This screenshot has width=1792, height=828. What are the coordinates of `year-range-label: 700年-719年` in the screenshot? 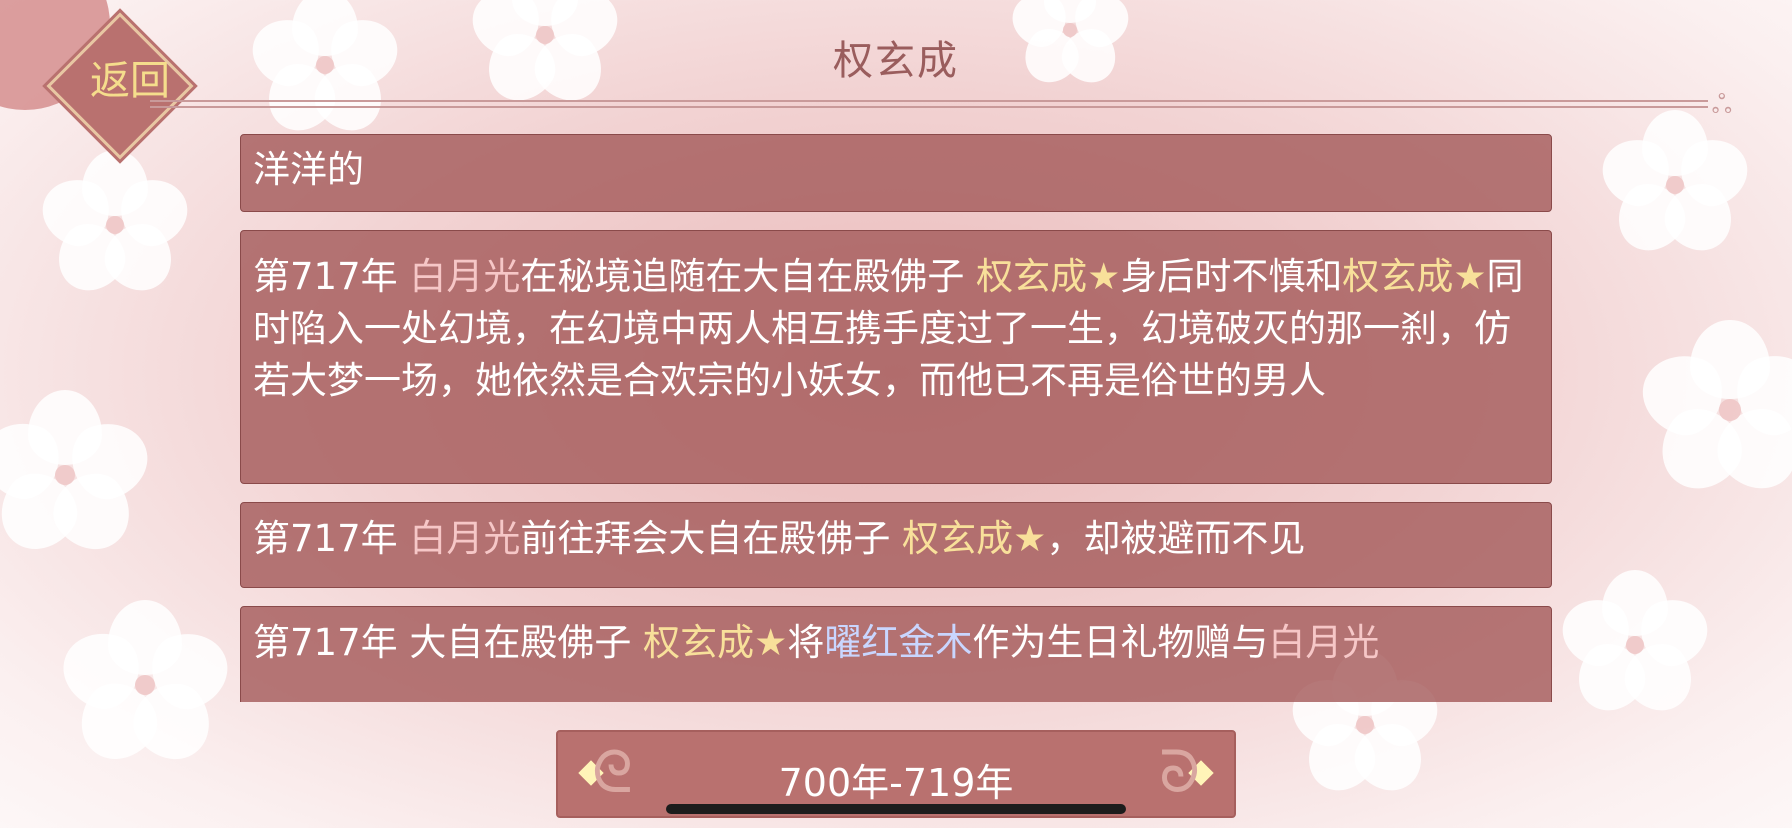 It's located at (896, 783).